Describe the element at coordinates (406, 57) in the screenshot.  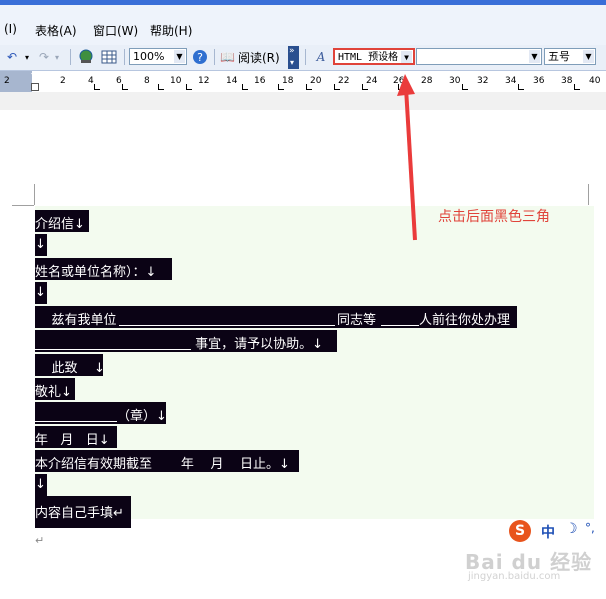
I see `style-dropdown-arrow-icon: ▼` at that location.